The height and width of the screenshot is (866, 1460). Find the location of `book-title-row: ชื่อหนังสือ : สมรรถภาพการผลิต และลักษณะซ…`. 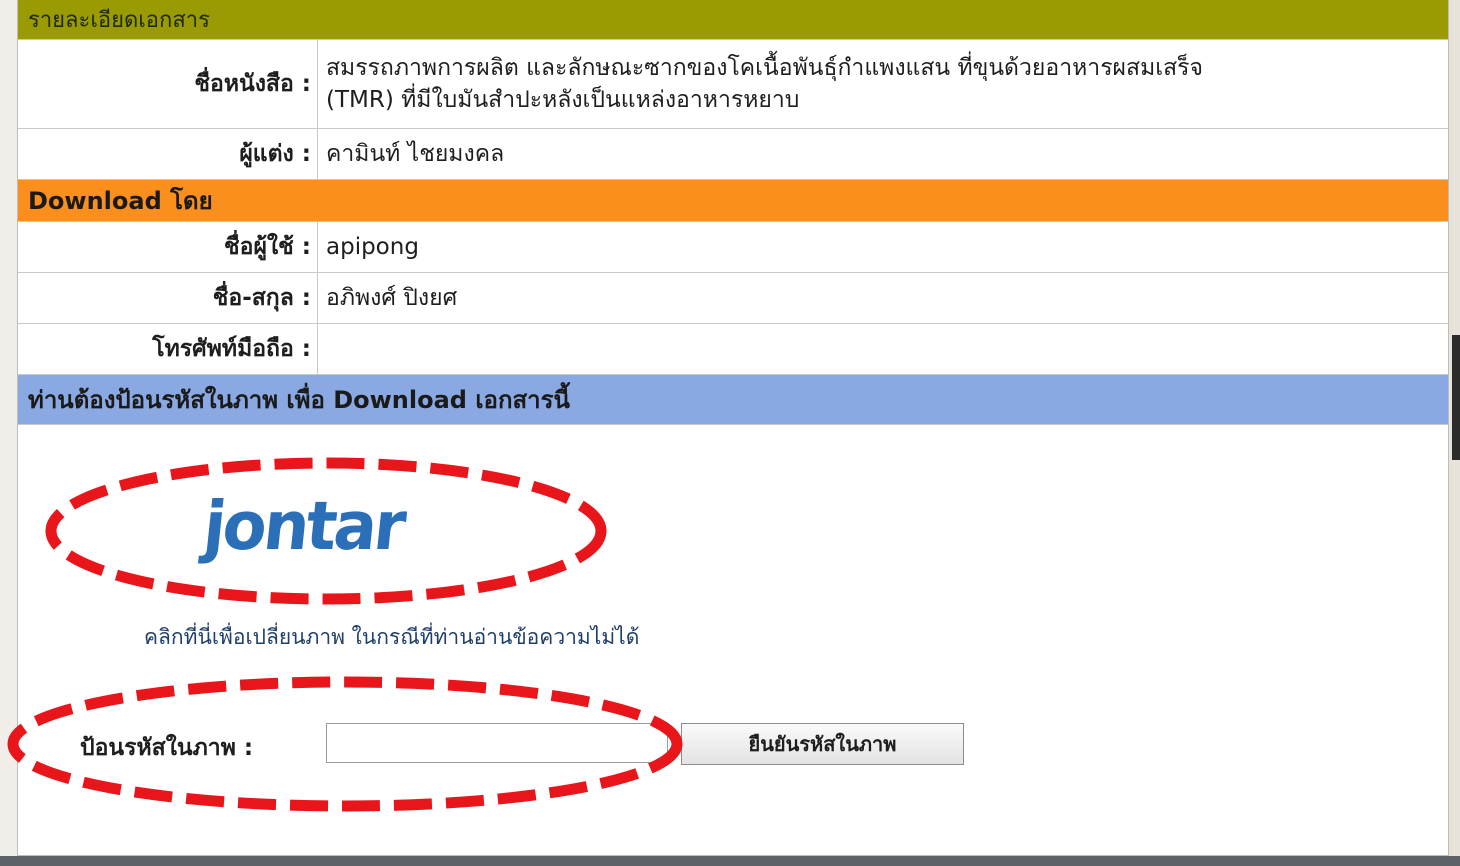

book-title-row: ชื่อหนังสือ : สมรรถภาพการผลิต และลักษณะซ… is located at coordinates (733, 84).